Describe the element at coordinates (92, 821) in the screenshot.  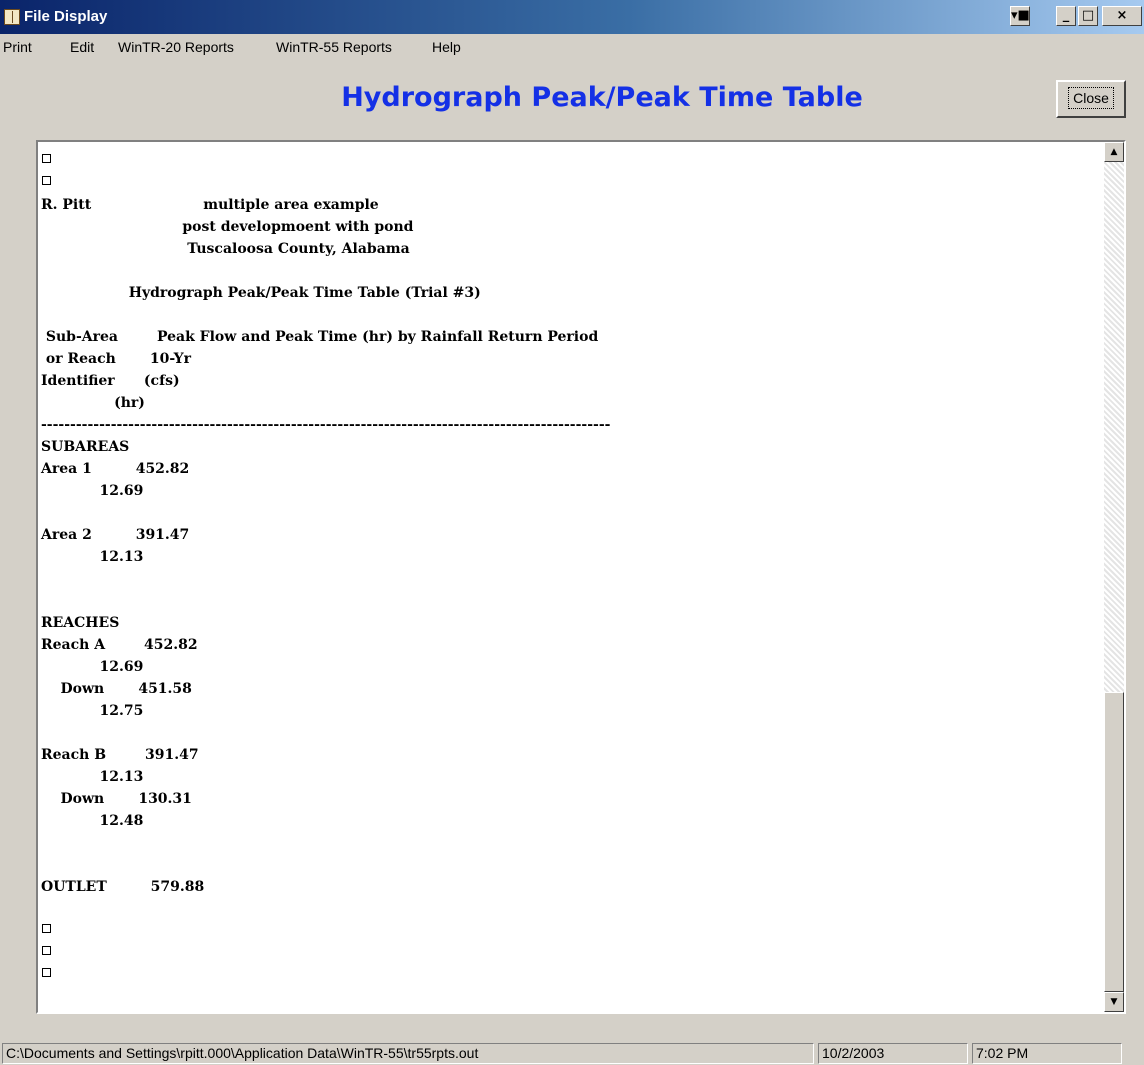
I see `report-line: 12.48` at that location.